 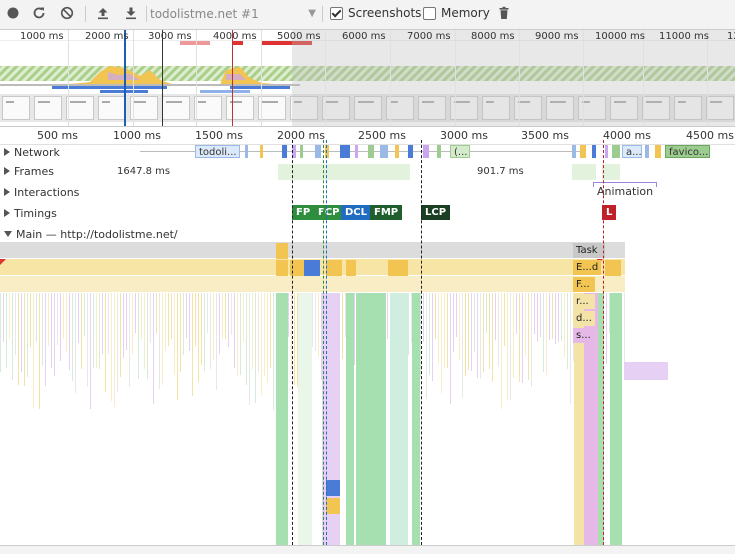 What do you see at coordinates (356, 212) in the screenshot?
I see `dcl-marker: DCL` at bounding box center [356, 212].